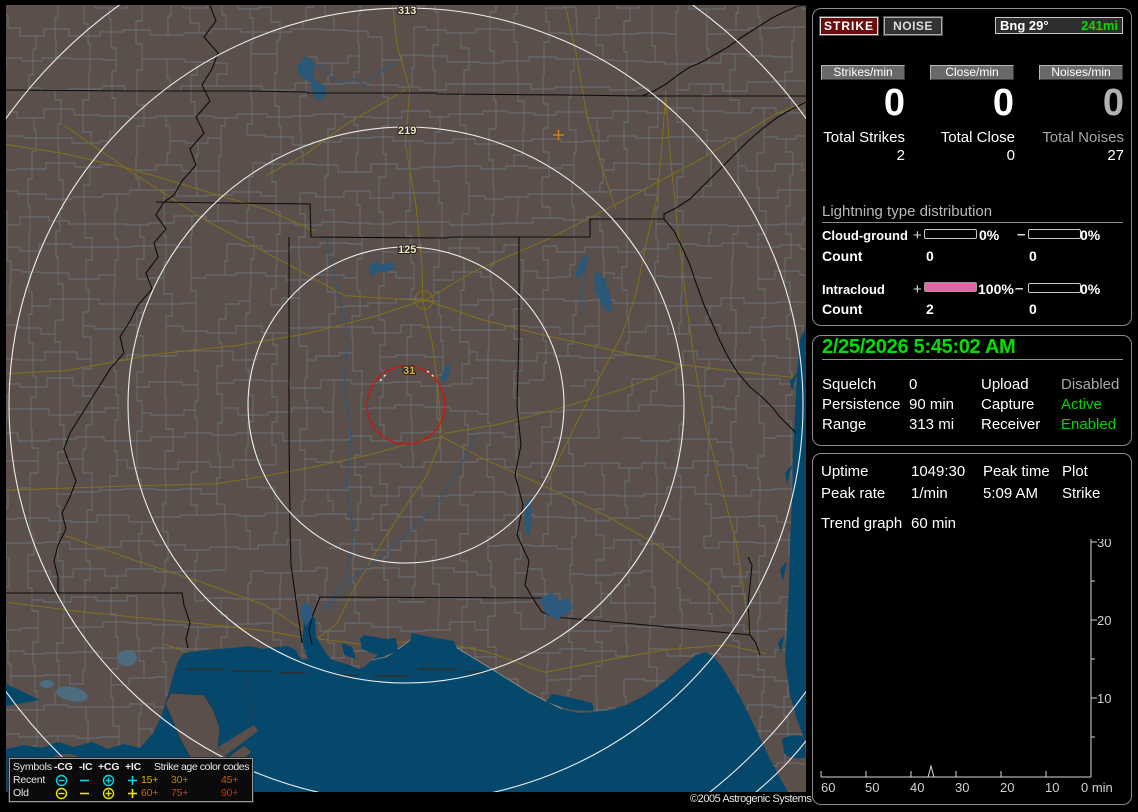  What do you see at coordinates (828, 787) in the screenshot?
I see `svg-text: 60` at bounding box center [828, 787].